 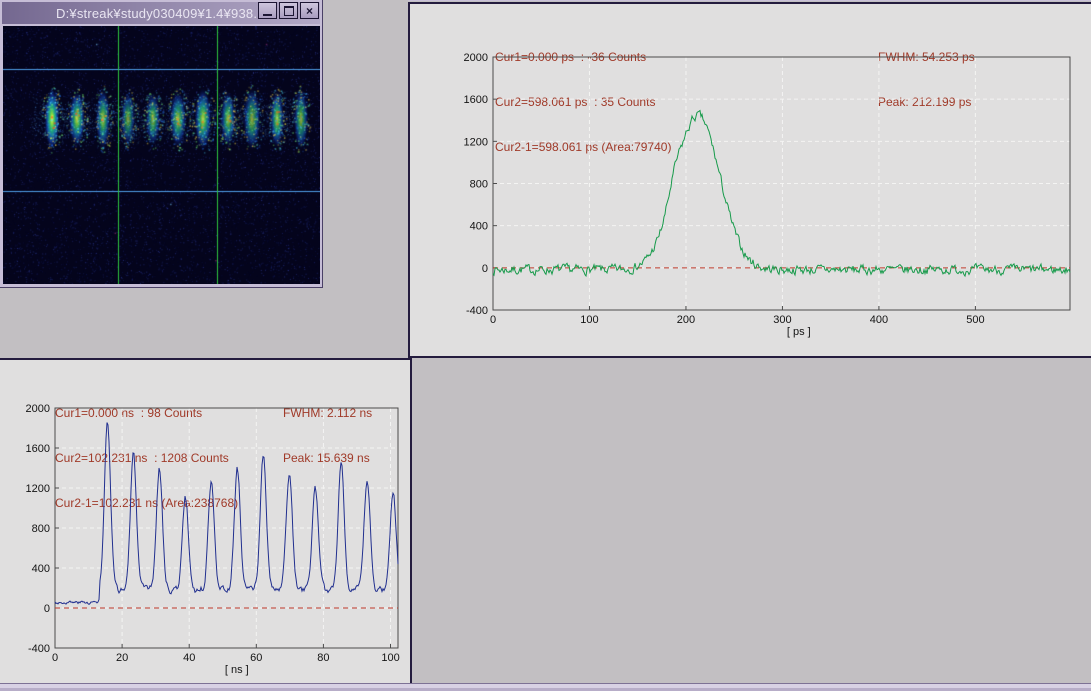 I want to click on streak-image-window: D:¥streak¥study030409¥1.4¥938. ×, so click(x=161, y=144).